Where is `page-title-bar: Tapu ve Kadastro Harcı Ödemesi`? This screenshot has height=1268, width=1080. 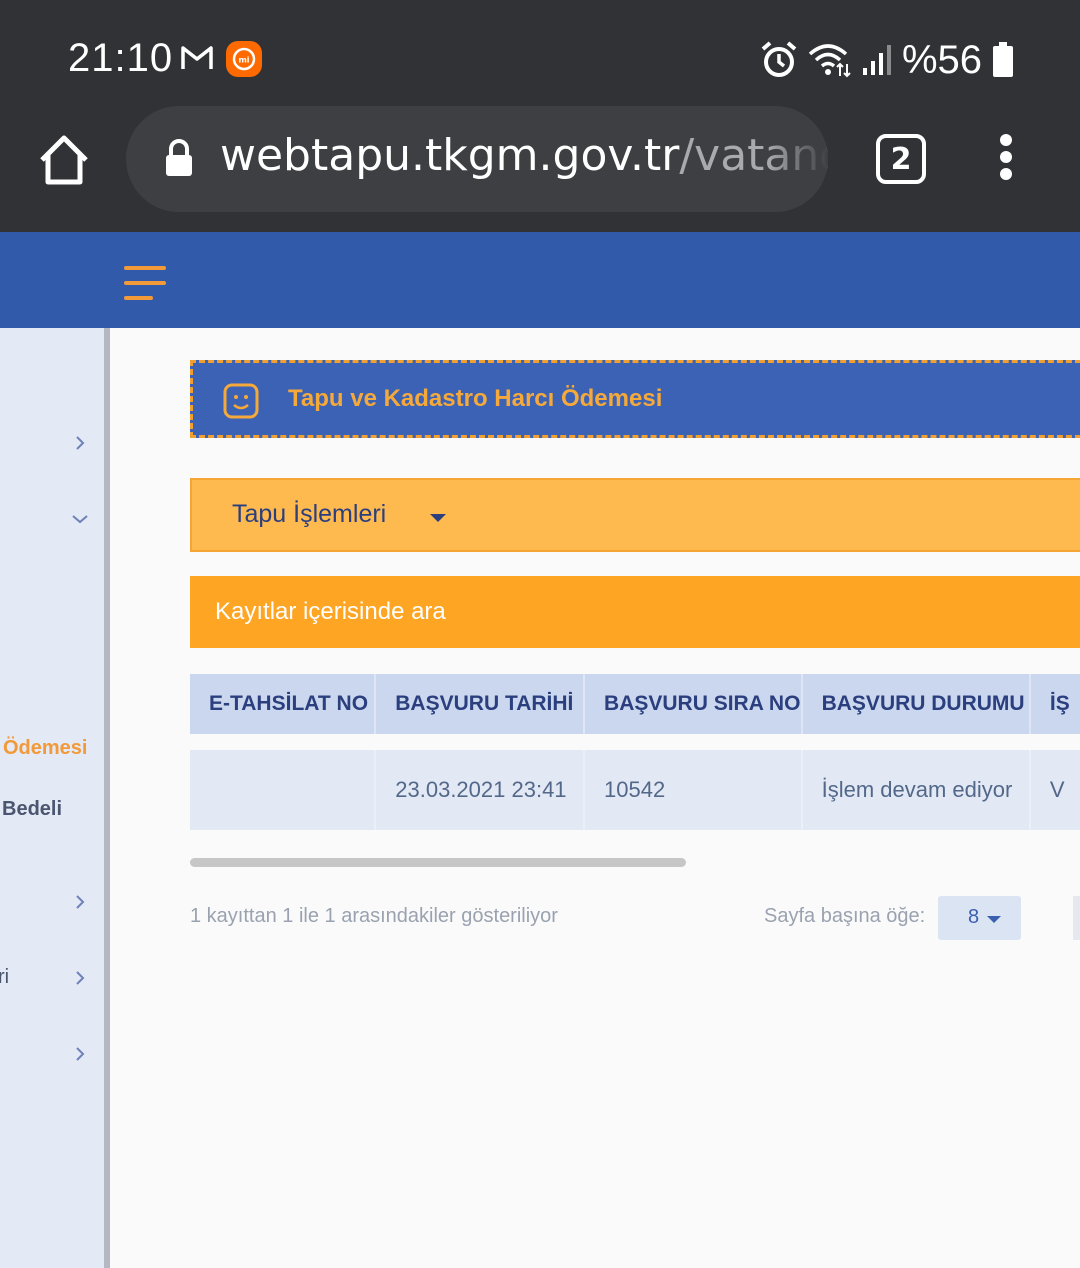 page-title-bar: Tapu ve Kadastro Harcı Ödemesi is located at coordinates (635, 399).